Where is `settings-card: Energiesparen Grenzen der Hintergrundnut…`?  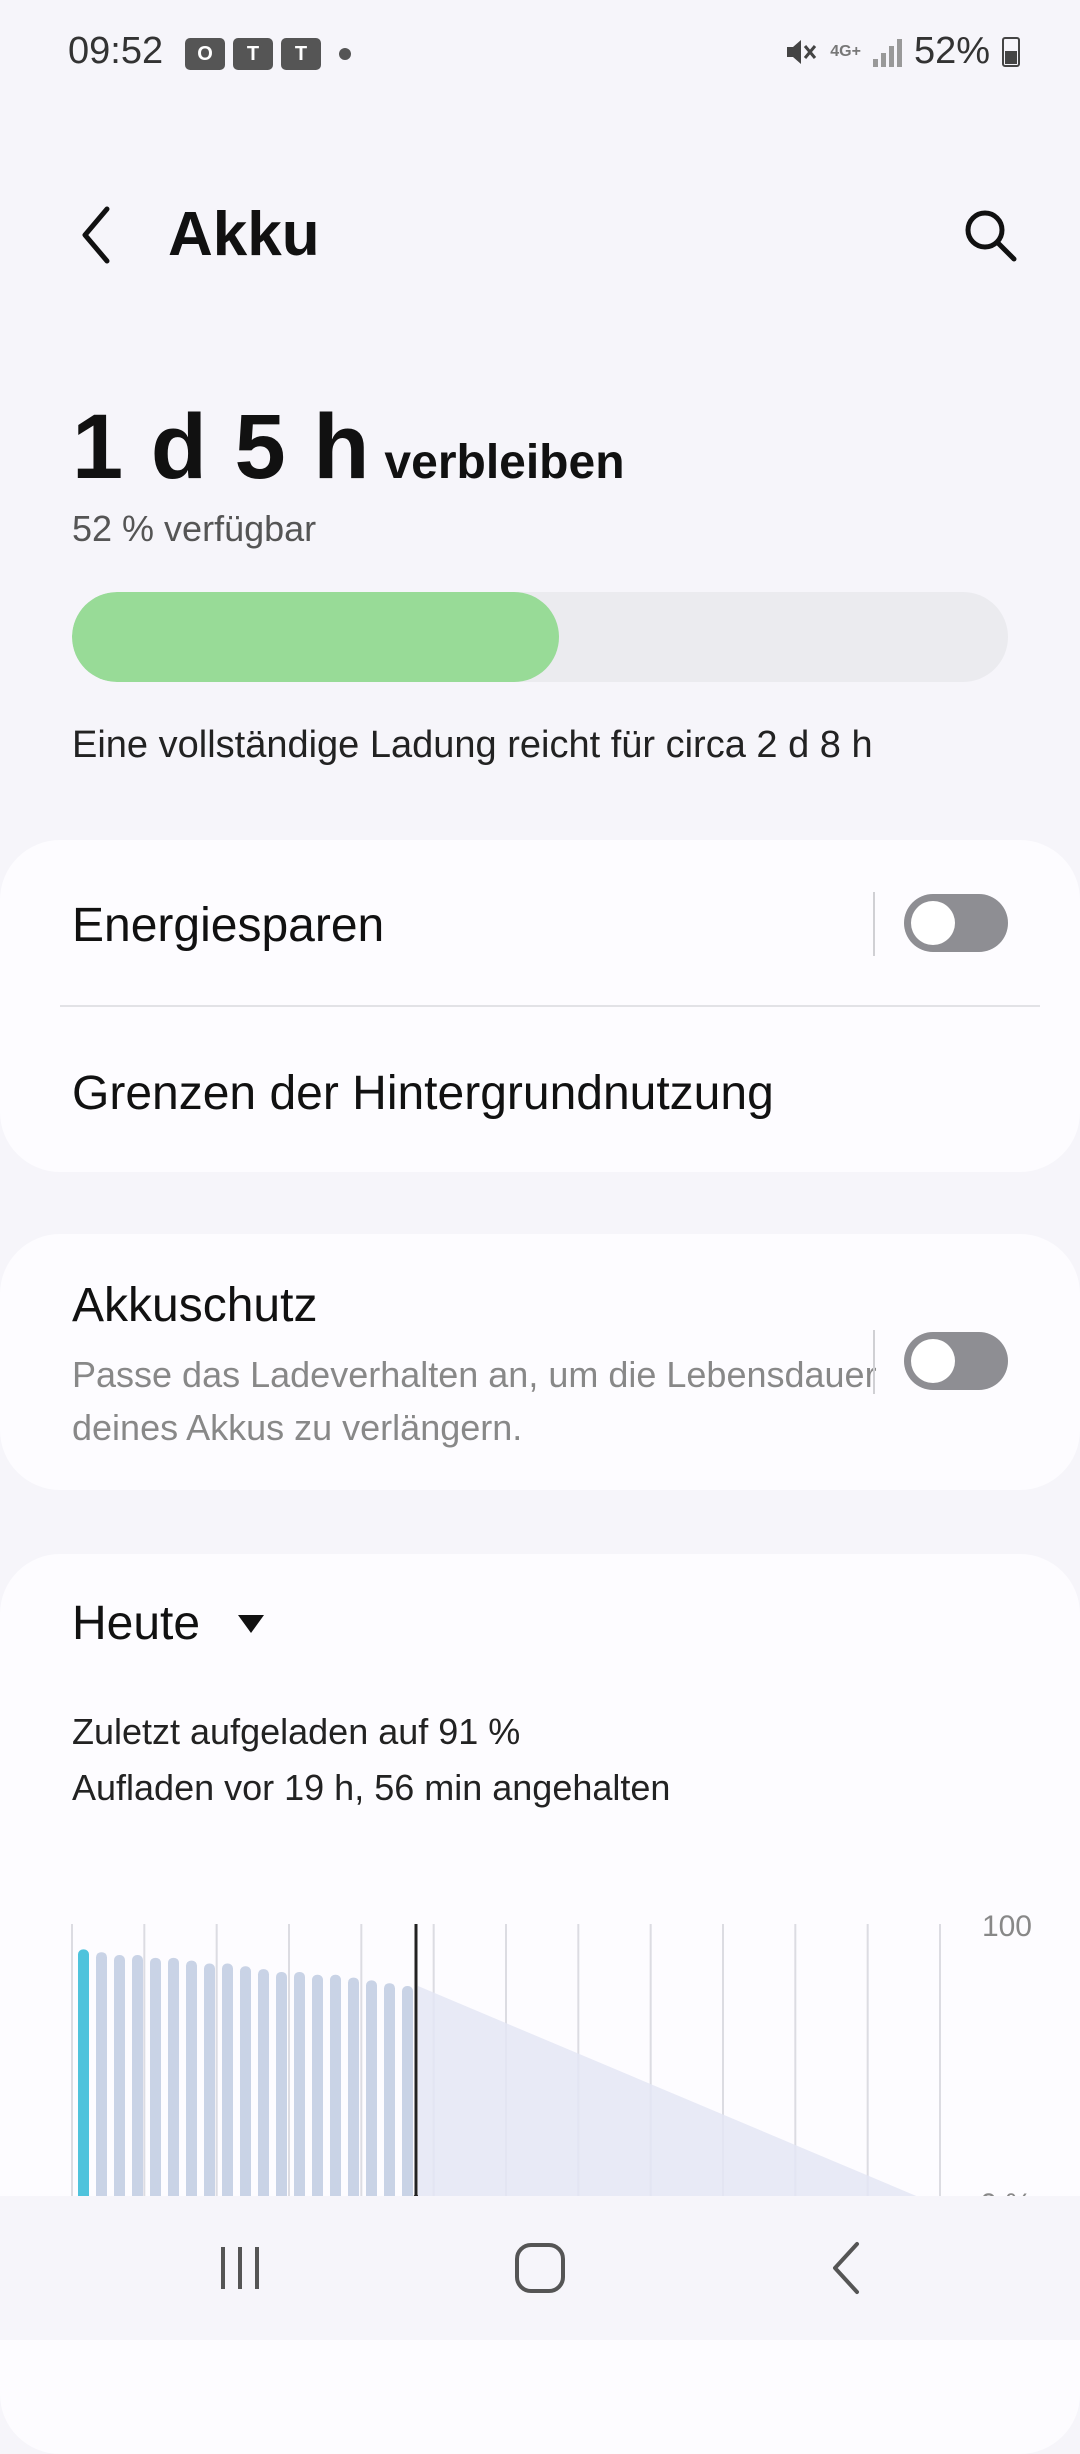 settings-card: Energiesparen Grenzen der Hintergrundnut… is located at coordinates (540, 1006).